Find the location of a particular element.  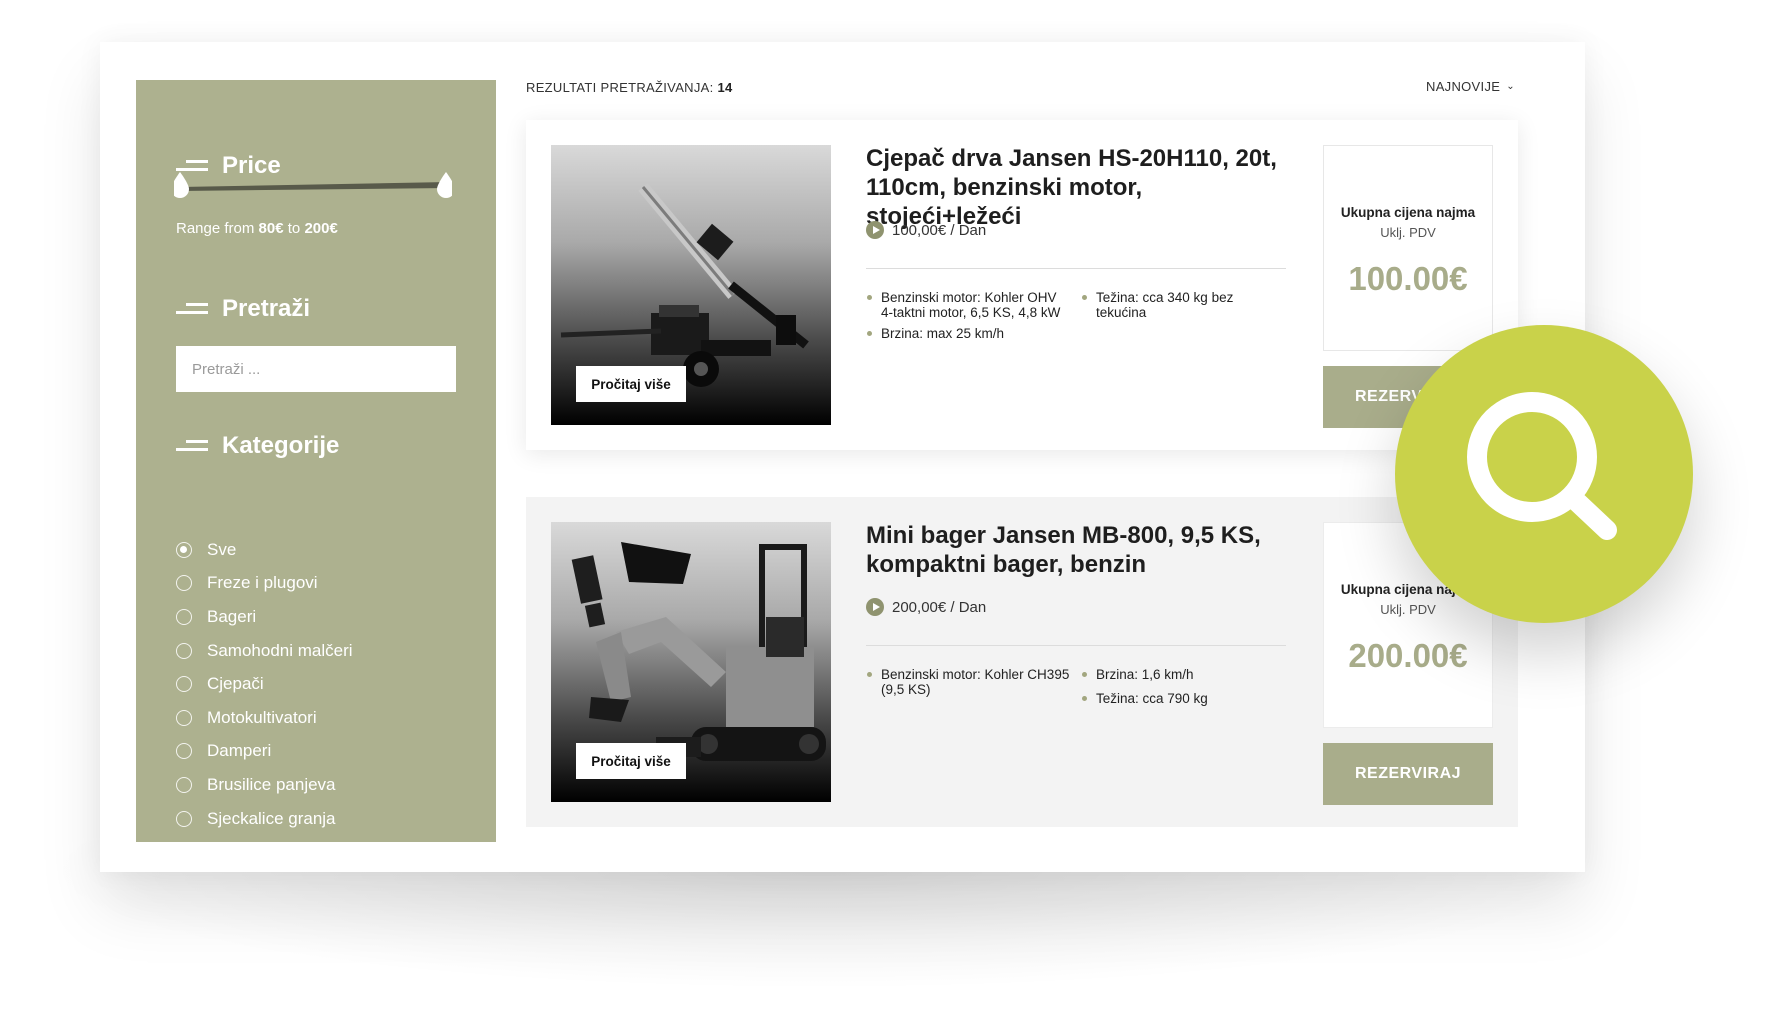

category-item-sve: Sve is located at coordinates (264, 550).